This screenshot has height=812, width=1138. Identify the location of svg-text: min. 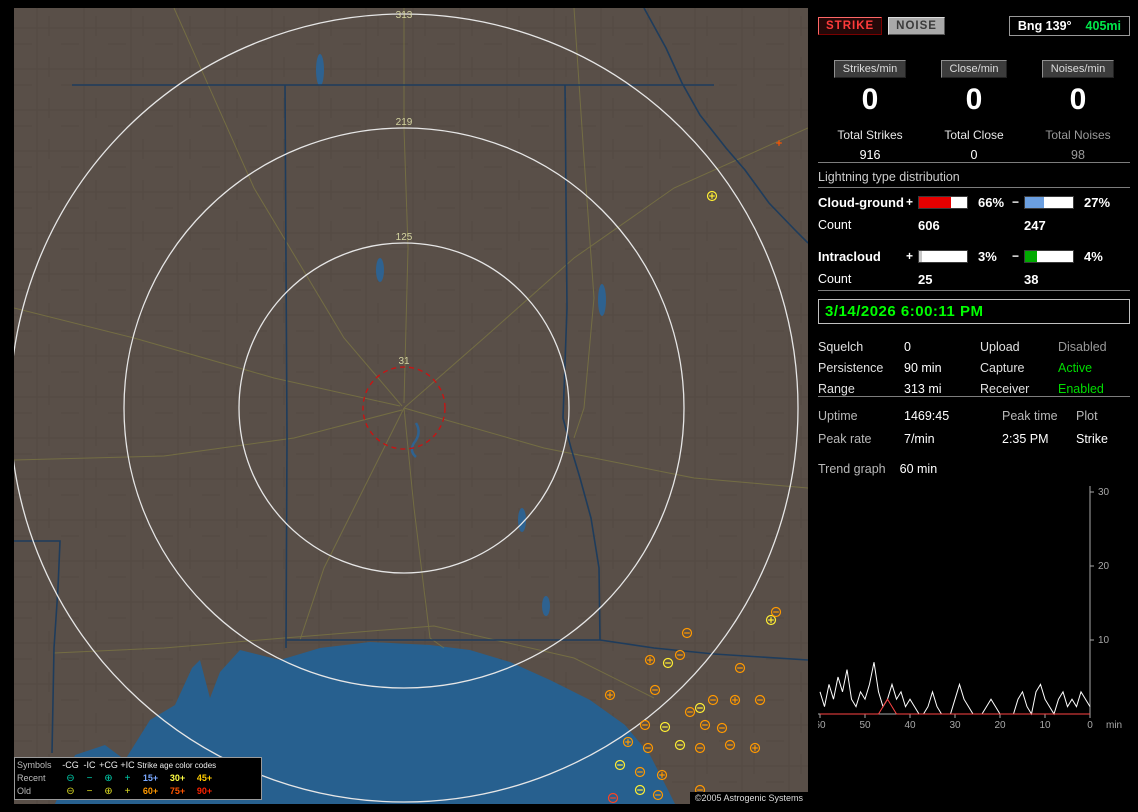
(1114, 725).